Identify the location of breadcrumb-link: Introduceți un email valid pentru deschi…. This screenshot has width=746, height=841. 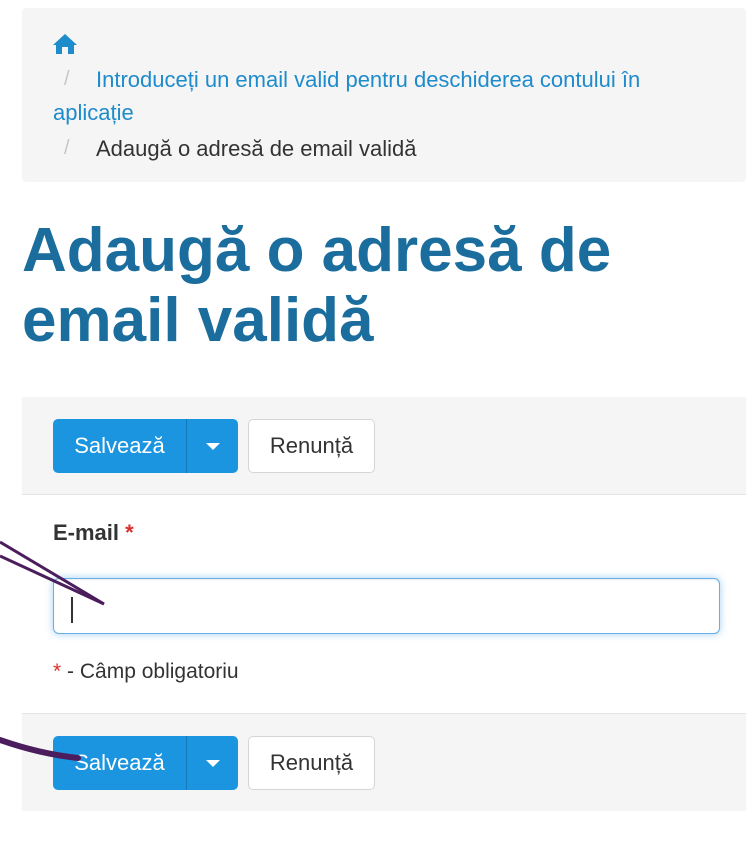
(389, 96).